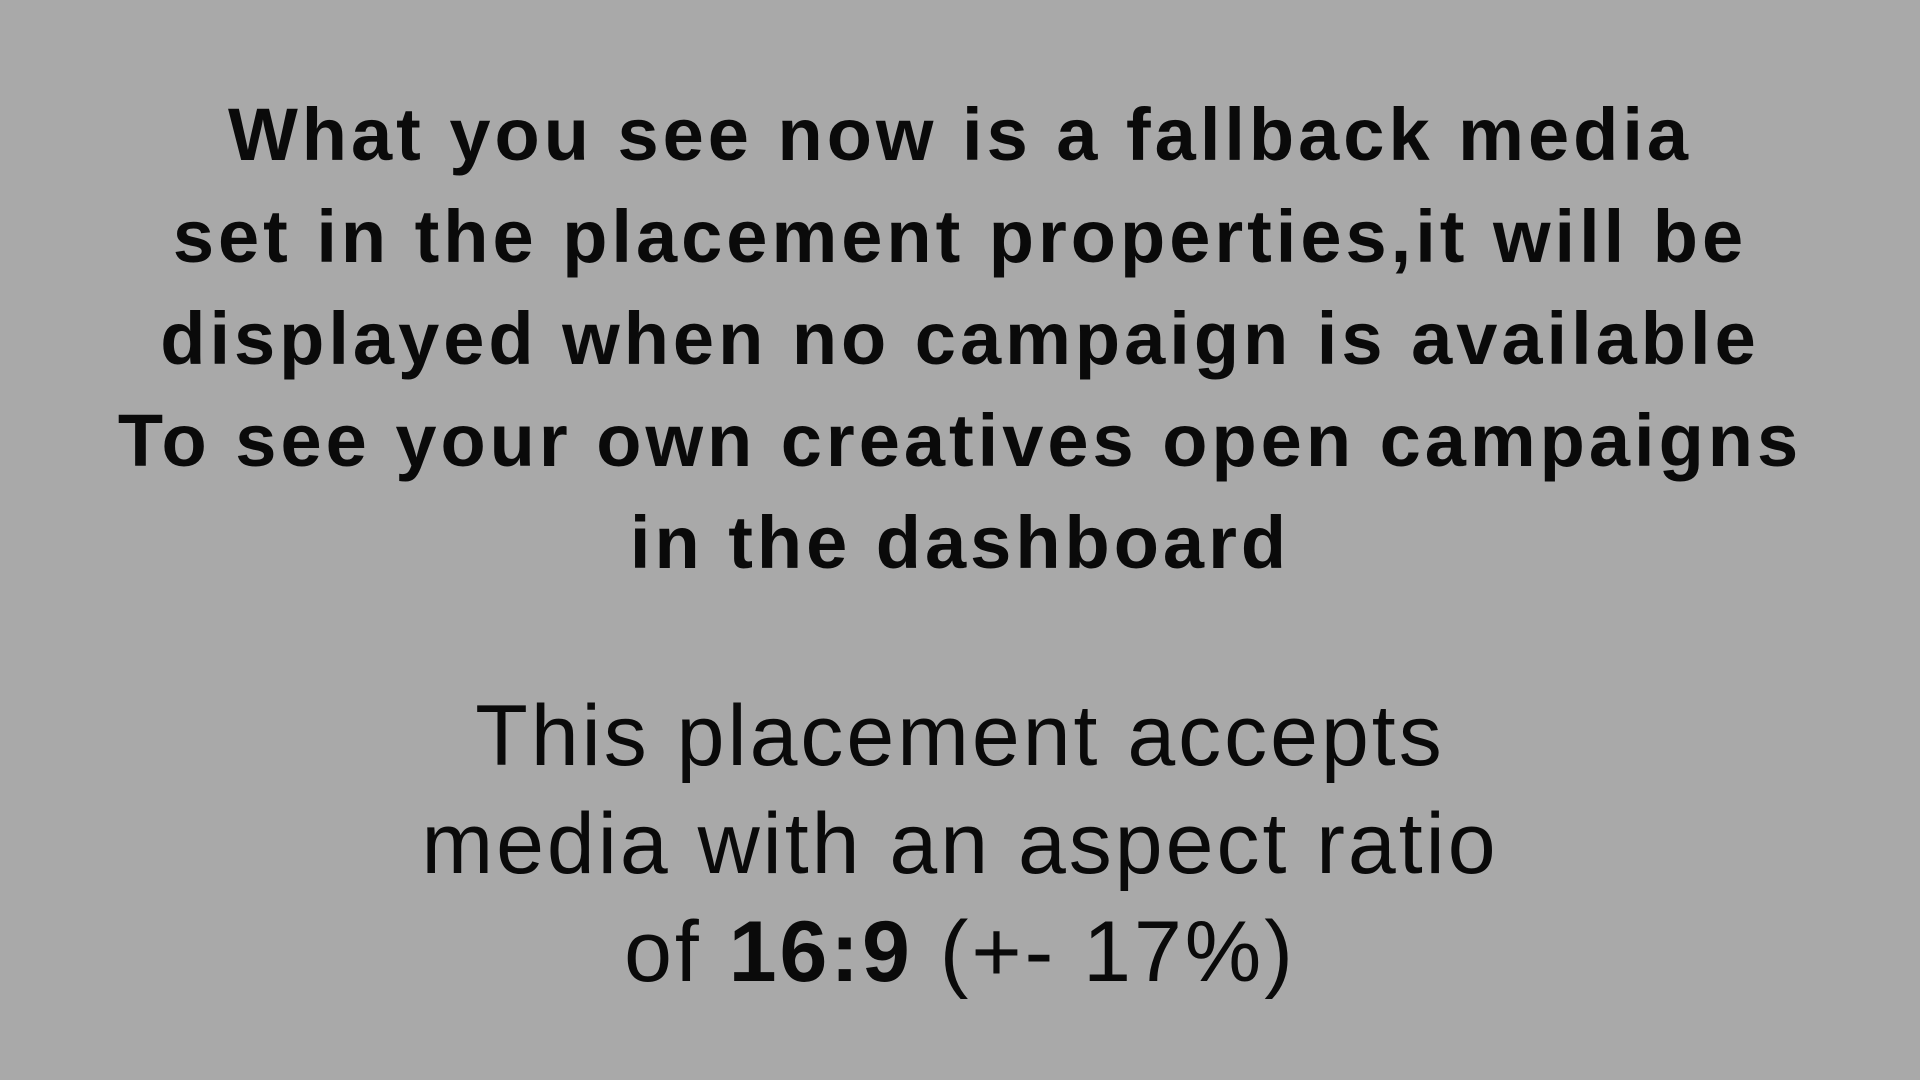 The image size is (1920, 1080). I want to click on fallback-message-line: displayed when no campaign is available, so click(960, 338).